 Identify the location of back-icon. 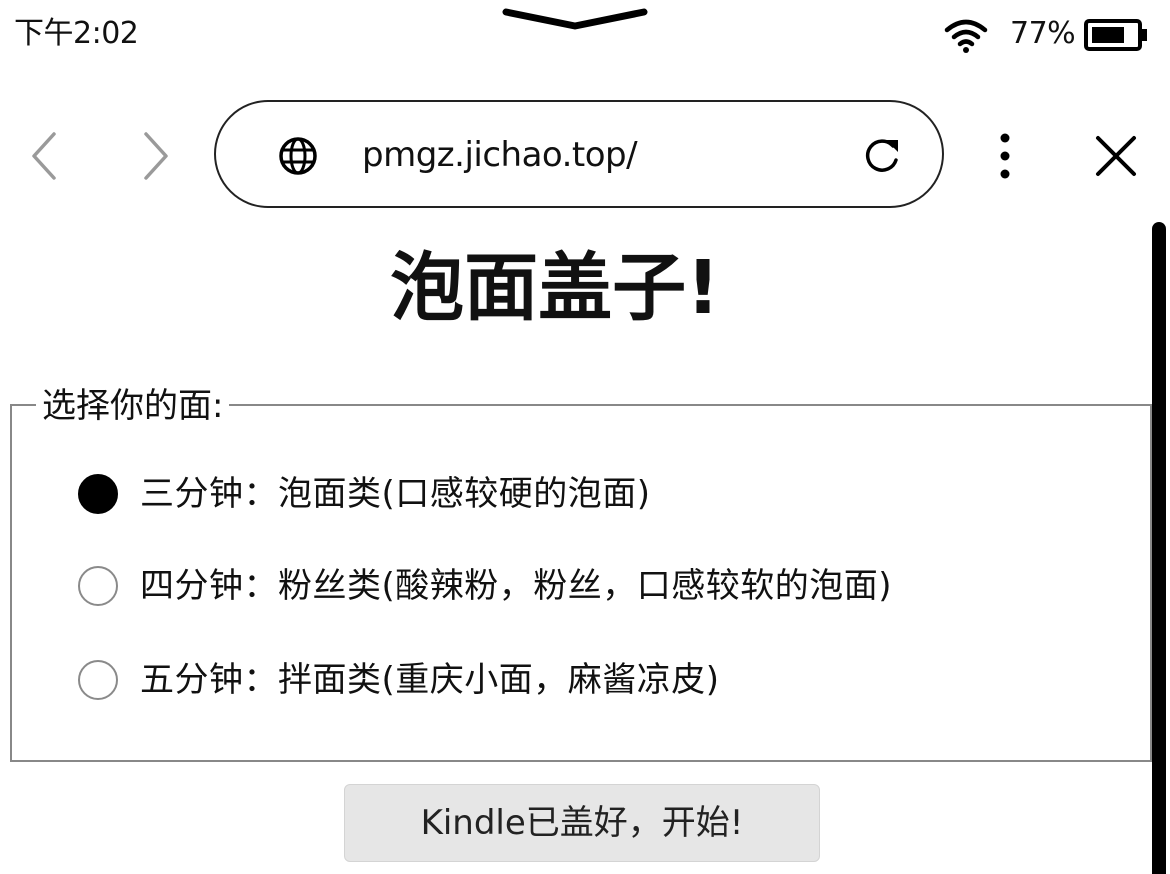
(44, 156).